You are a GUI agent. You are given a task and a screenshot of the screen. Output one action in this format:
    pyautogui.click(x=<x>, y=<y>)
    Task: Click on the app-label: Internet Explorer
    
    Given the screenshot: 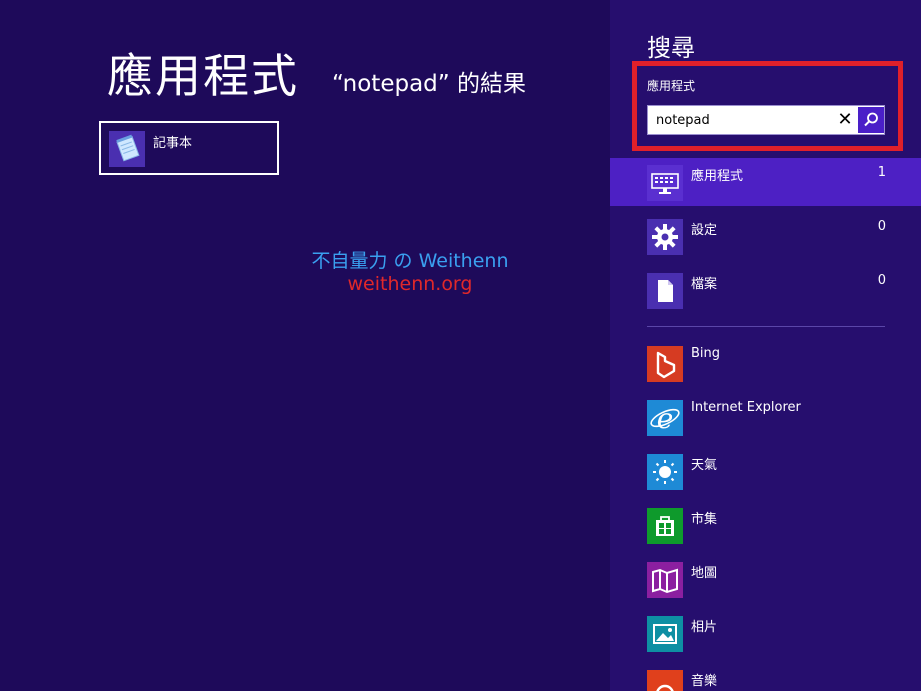 What is the action you would take?
    pyautogui.click(x=746, y=407)
    